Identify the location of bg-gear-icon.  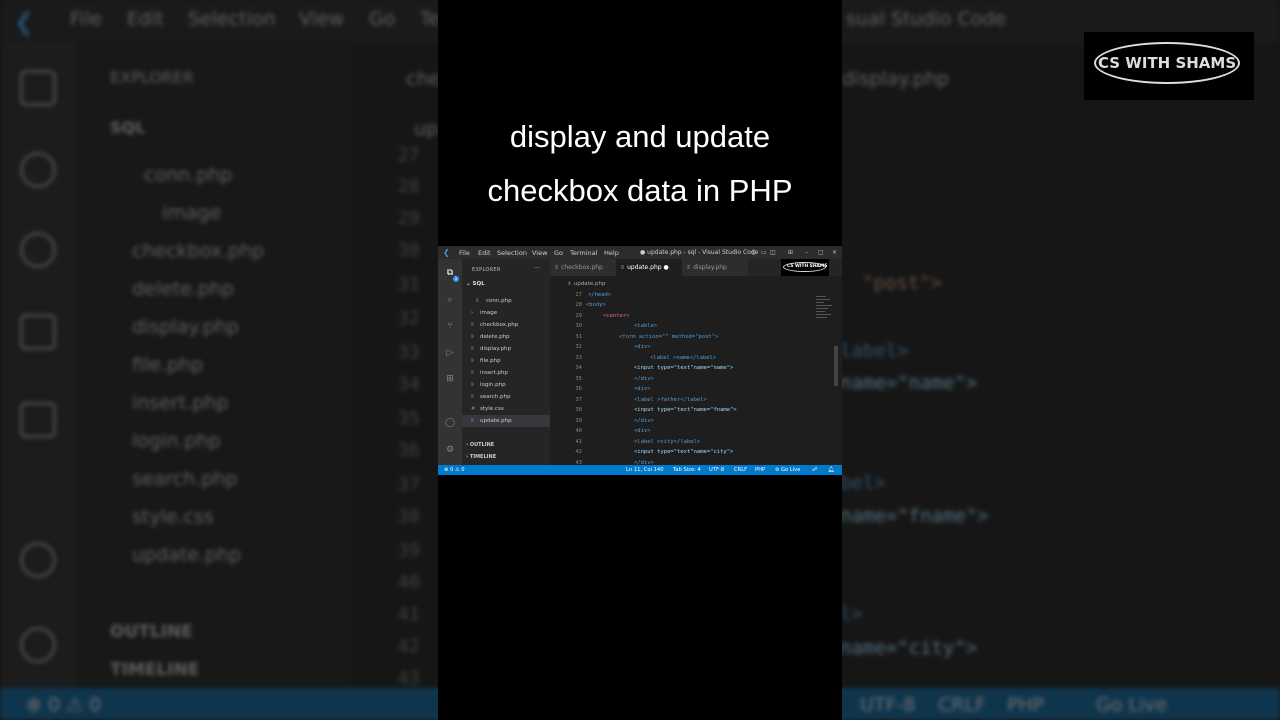
(38, 645).